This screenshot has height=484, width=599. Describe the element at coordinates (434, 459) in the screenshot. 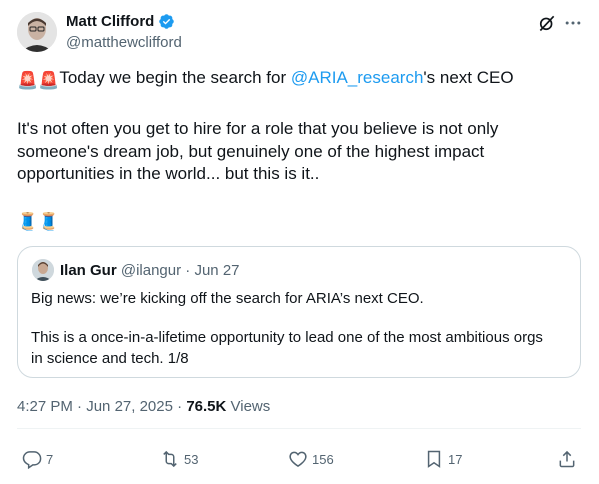

I see `bookmark-icon` at that location.